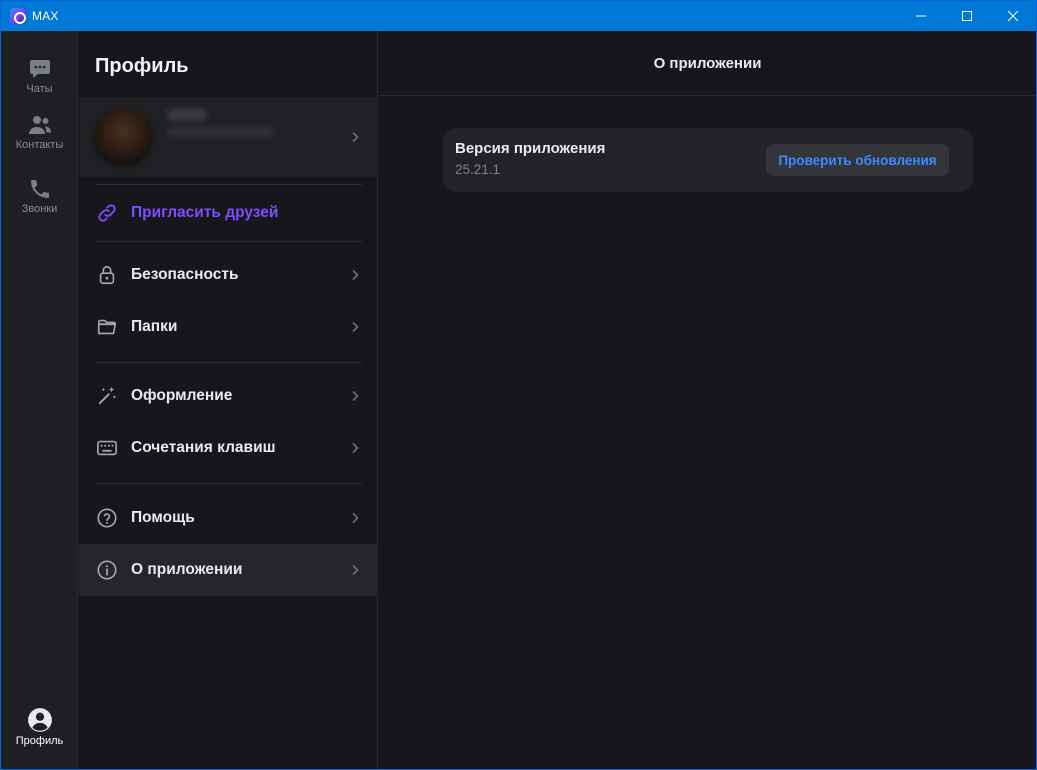  Describe the element at coordinates (187, 115) in the screenshot. I see `profile-name-blurred` at that location.